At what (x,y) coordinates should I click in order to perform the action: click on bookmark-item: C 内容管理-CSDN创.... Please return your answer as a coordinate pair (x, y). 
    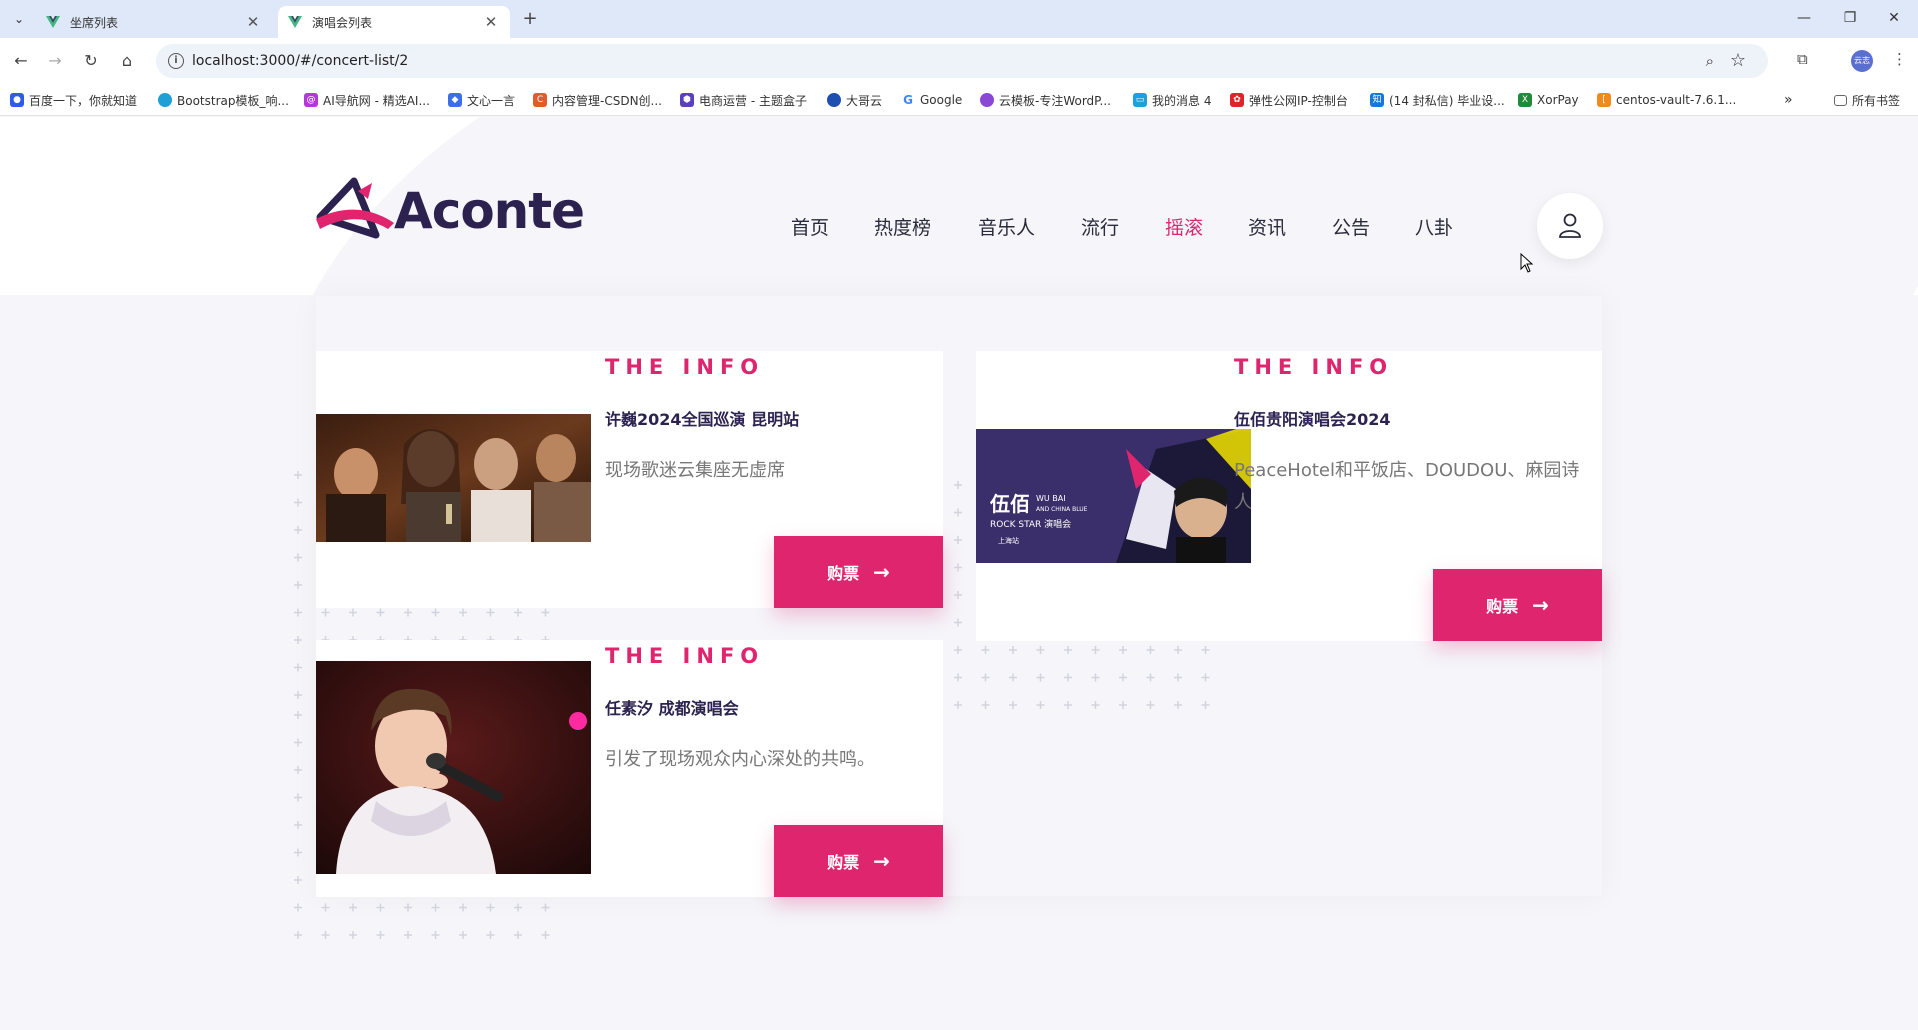
    Looking at the image, I should click on (597, 100).